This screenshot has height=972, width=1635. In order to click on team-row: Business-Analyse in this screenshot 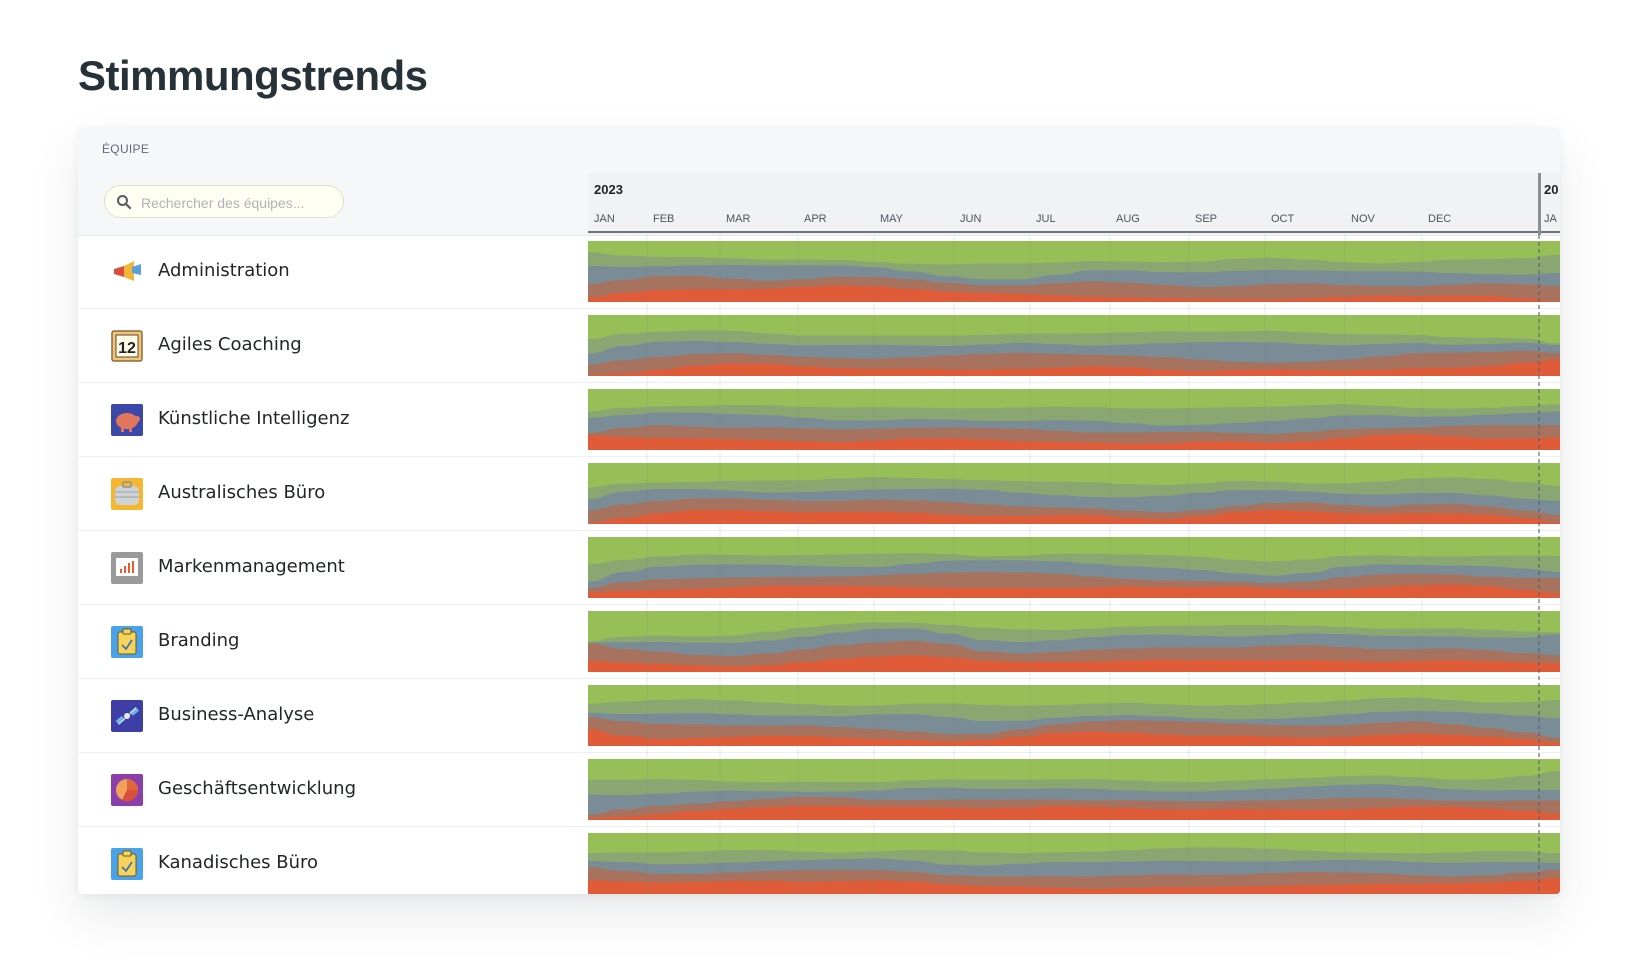, I will do `click(819, 716)`.